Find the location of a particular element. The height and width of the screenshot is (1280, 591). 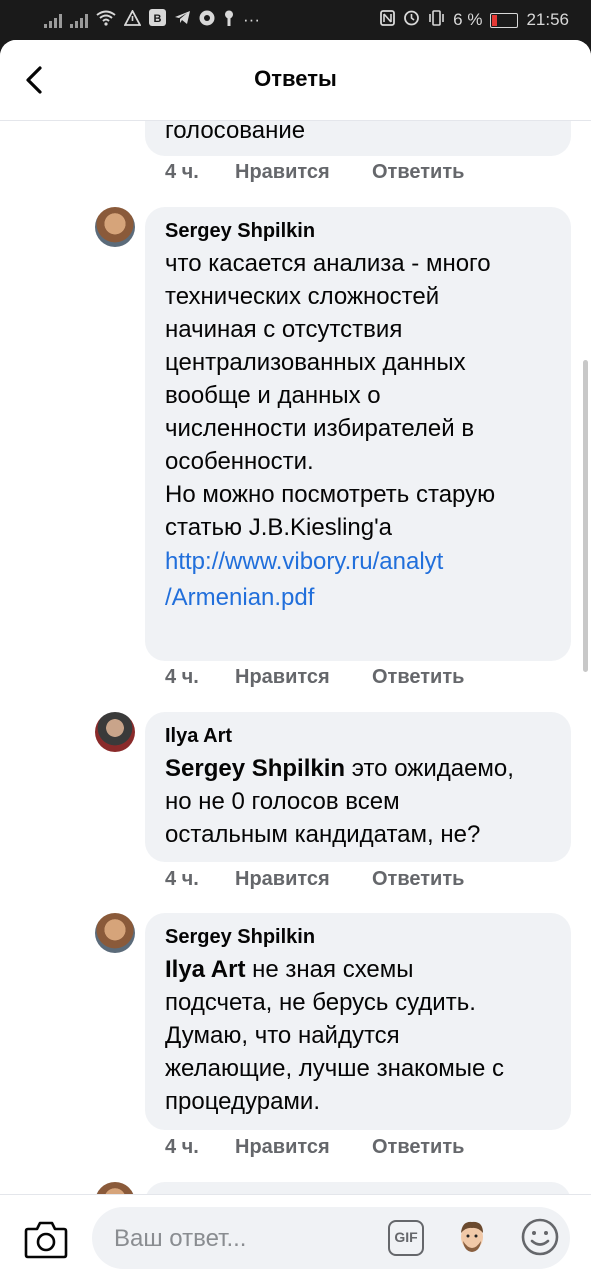

vibrate-icon is located at coordinates (436, 20).